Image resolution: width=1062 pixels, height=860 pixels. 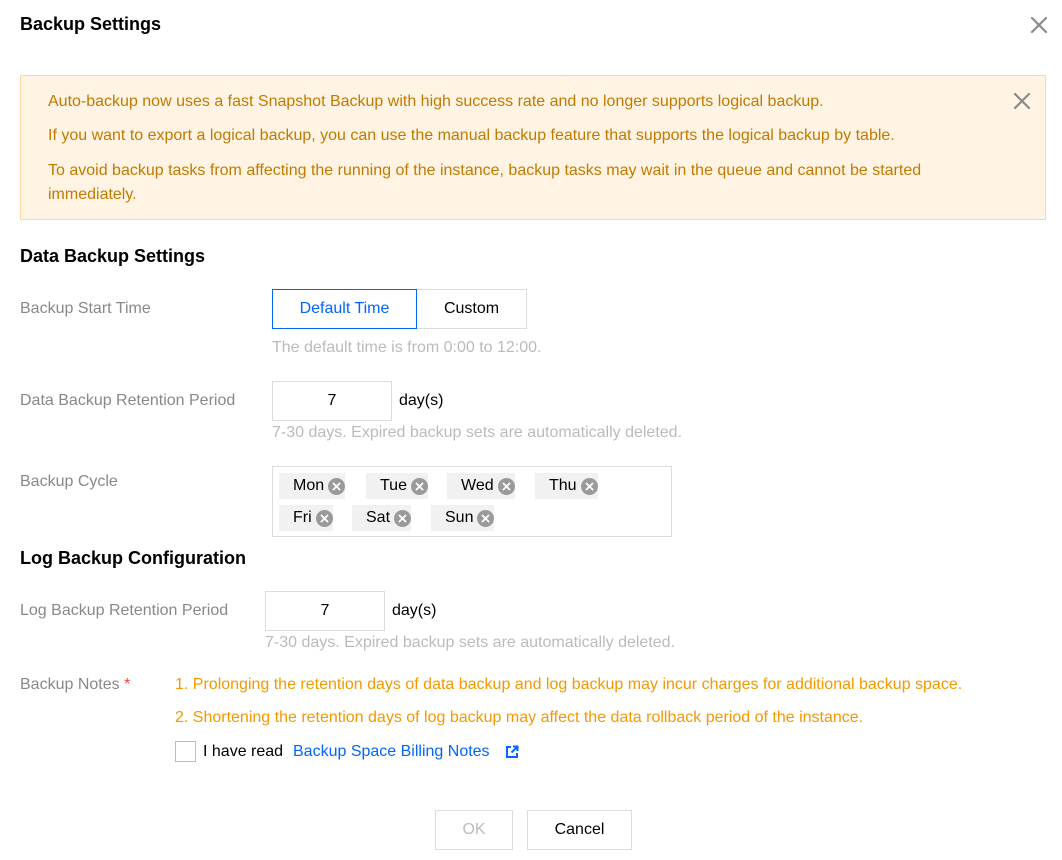 I want to click on cancel-button: Cancel, so click(x=579, y=830).